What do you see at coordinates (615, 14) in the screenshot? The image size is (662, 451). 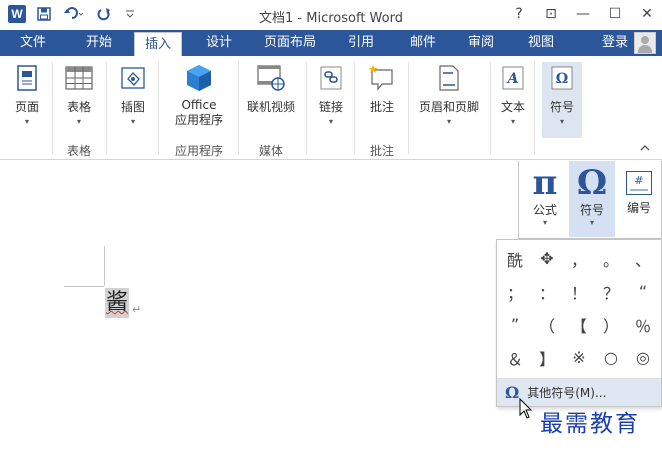 I see `maximize-button: ☐` at bounding box center [615, 14].